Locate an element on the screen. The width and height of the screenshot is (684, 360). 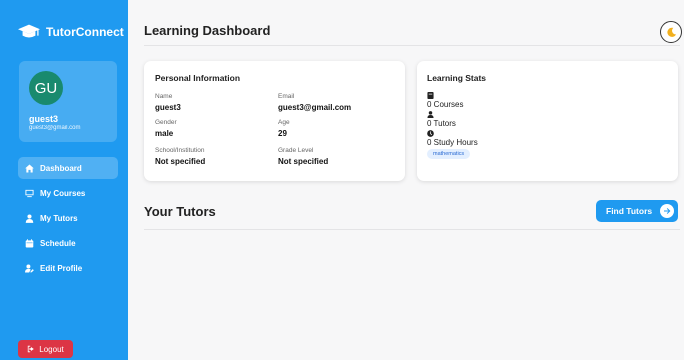
brand: TutorConnect is located at coordinates (71, 32).